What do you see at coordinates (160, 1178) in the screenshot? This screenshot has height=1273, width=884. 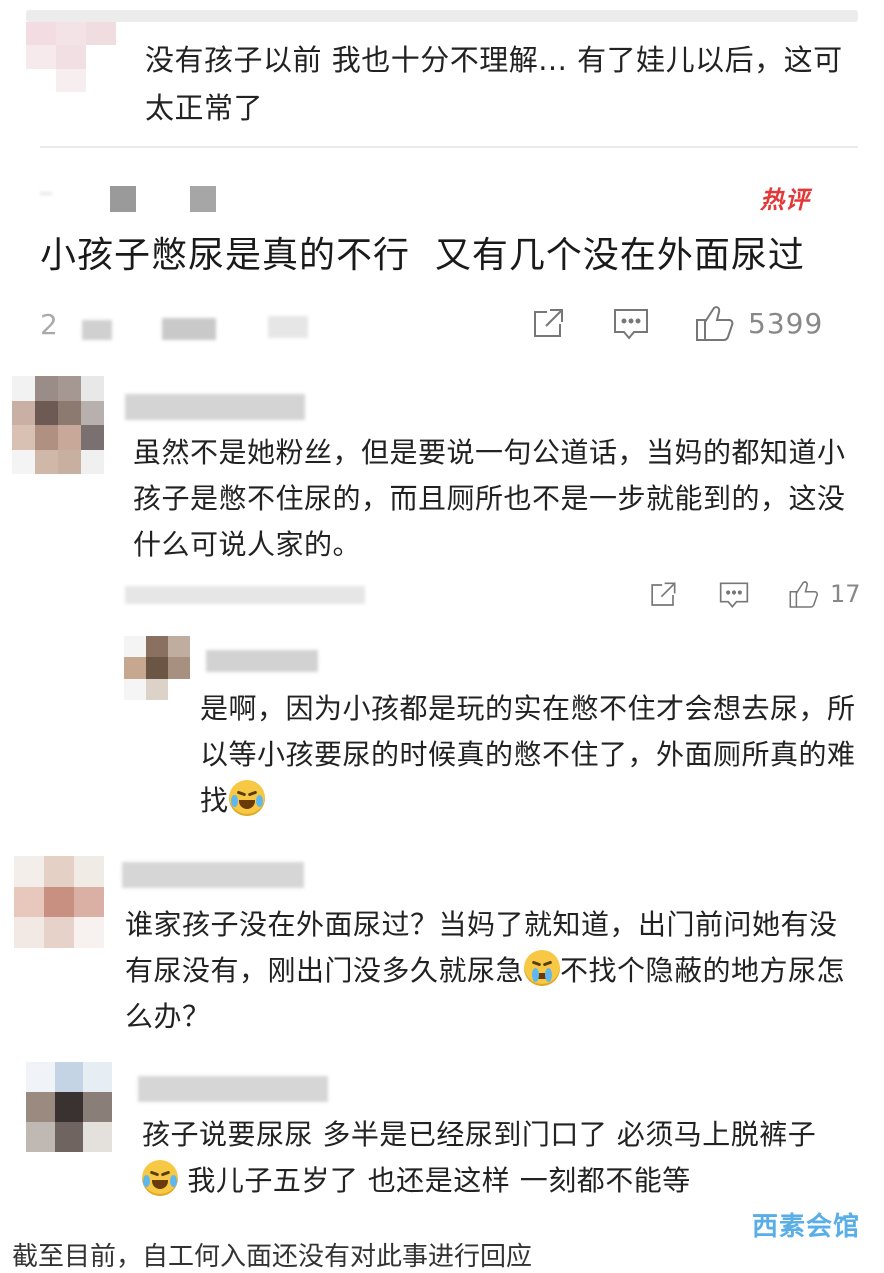 I see `laughing-tears-emoji` at bounding box center [160, 1178].